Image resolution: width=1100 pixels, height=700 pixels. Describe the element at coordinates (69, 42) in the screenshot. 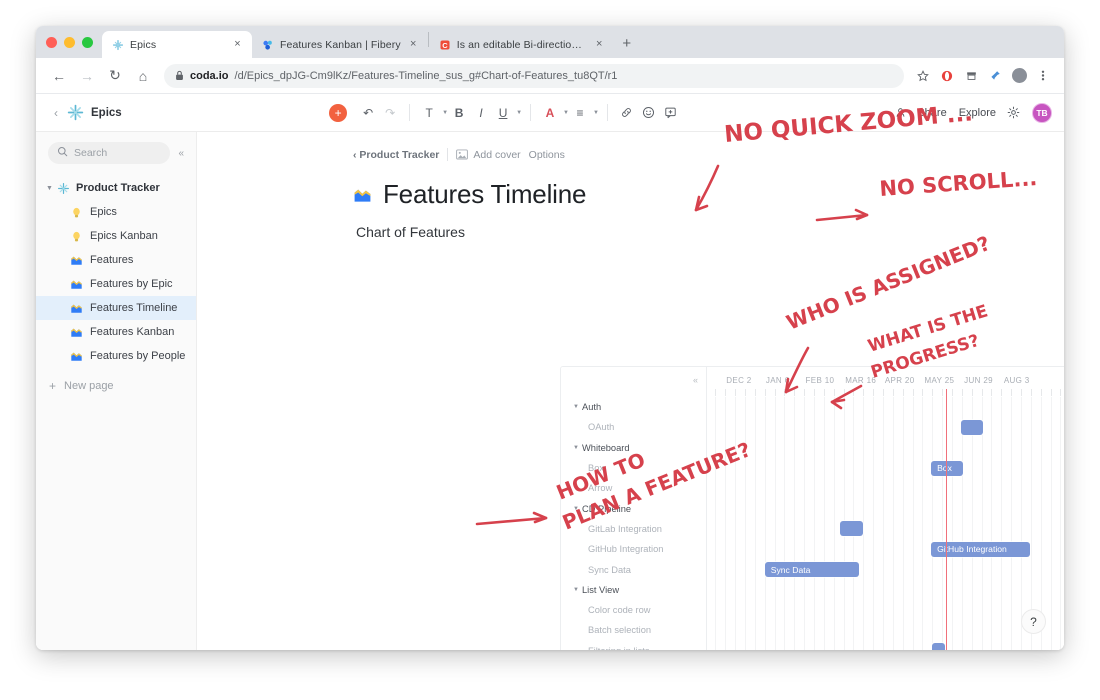

I see `minimize-window-button` at that location.